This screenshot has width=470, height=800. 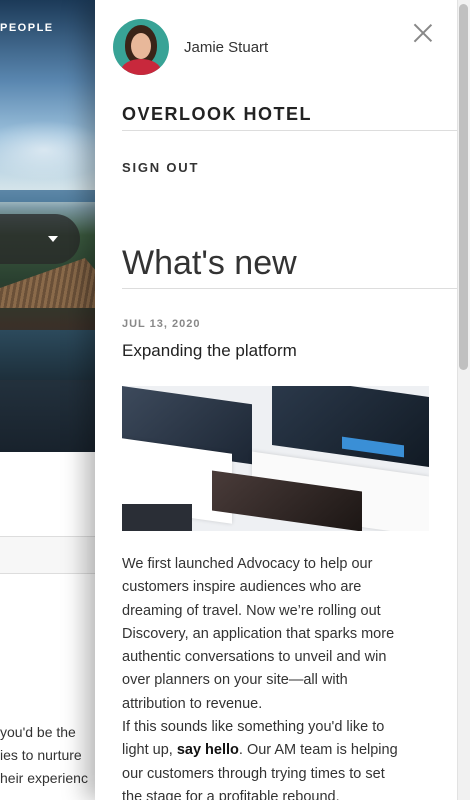 What do you see at coordinates (208, 750) in the screenshot?
I see `say-hello-link: say hello` at bounding box center [208, 750].